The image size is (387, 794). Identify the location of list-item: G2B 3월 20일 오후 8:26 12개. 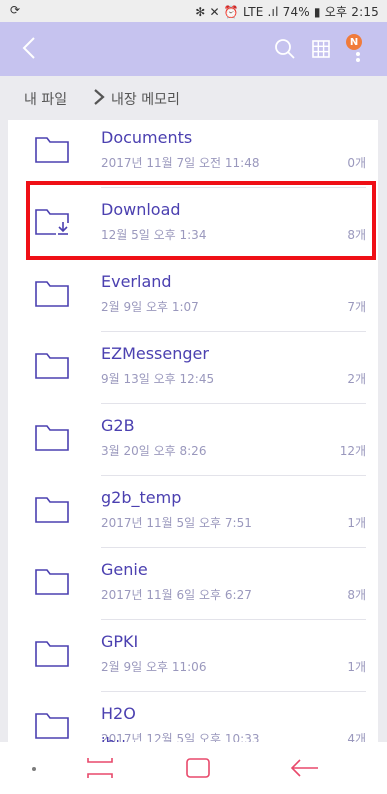
(193, 440).